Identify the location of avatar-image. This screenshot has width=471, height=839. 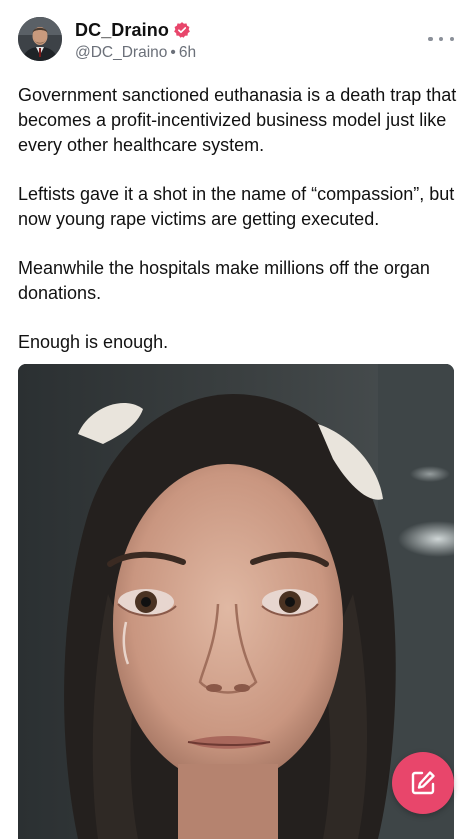
(40, 39).